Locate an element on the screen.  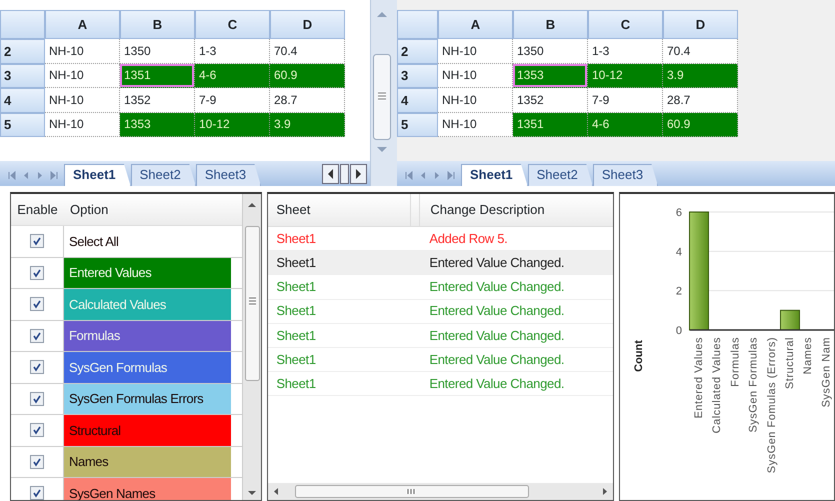
option-label: SysGen Formulas is located at coordinates (147, 367).